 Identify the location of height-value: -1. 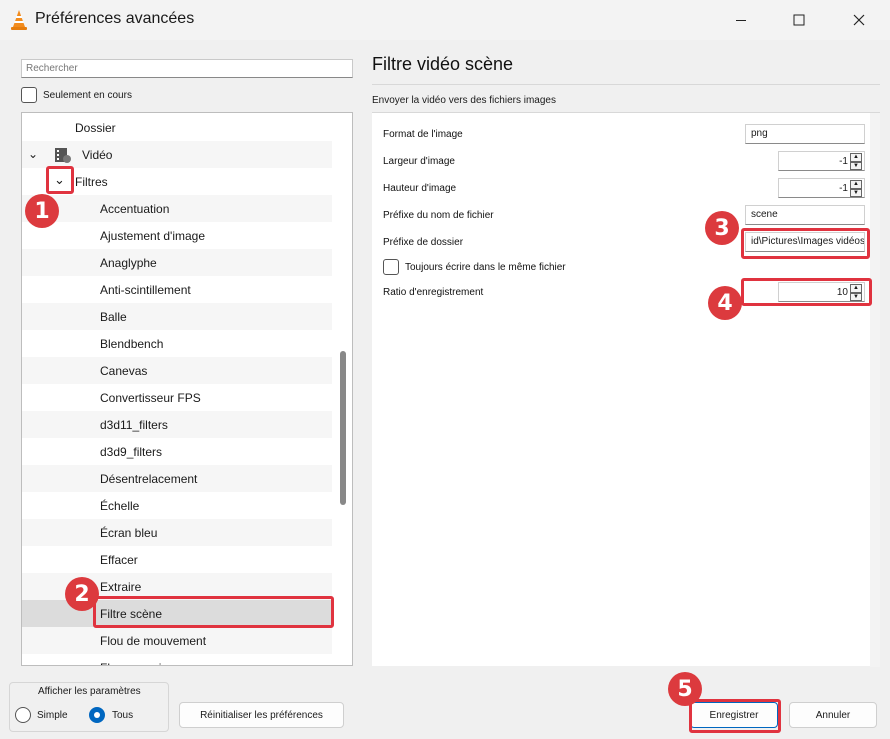
(843, 188).